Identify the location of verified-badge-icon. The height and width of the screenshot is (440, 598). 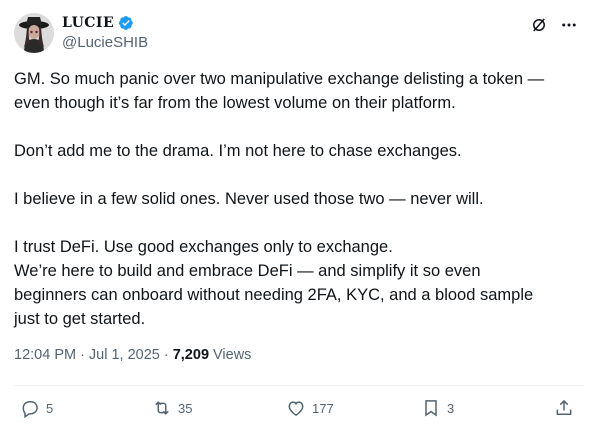
(126, 23).